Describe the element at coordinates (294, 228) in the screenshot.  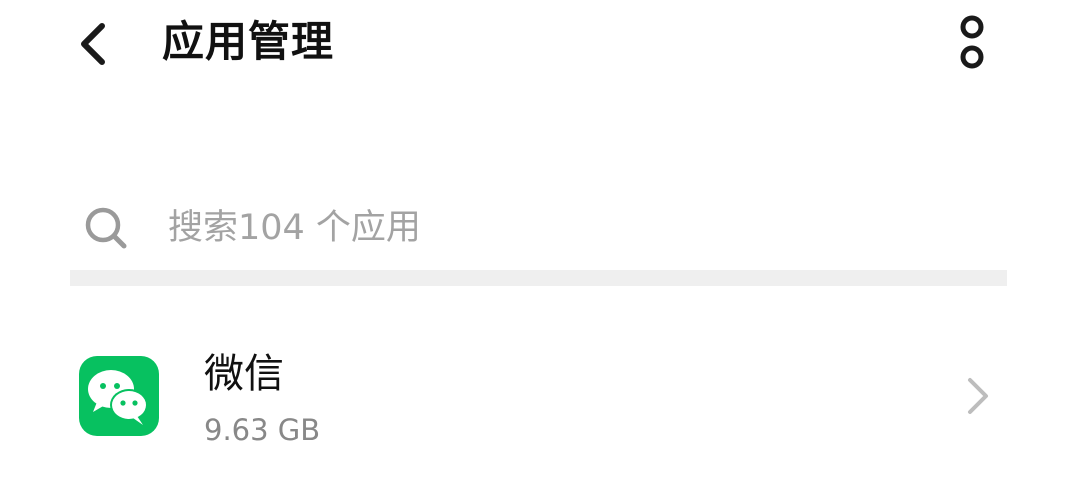
I see `search-input: 搜索104 个应用` at that location.